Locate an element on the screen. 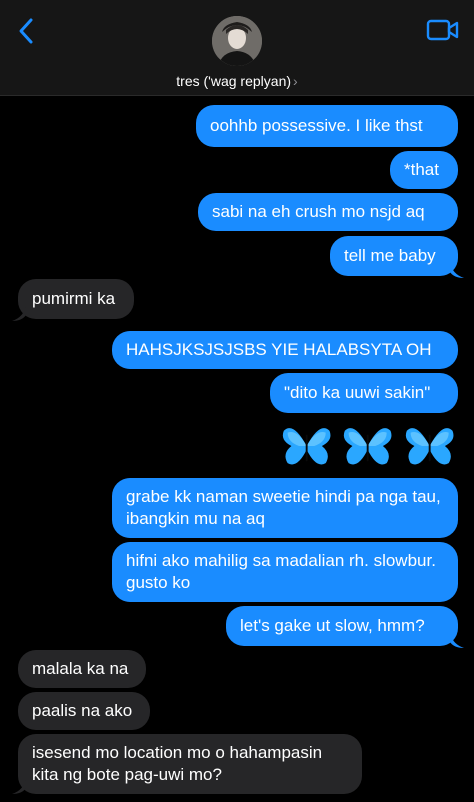  chevron-left-icon is located at coordinates (26, 31).